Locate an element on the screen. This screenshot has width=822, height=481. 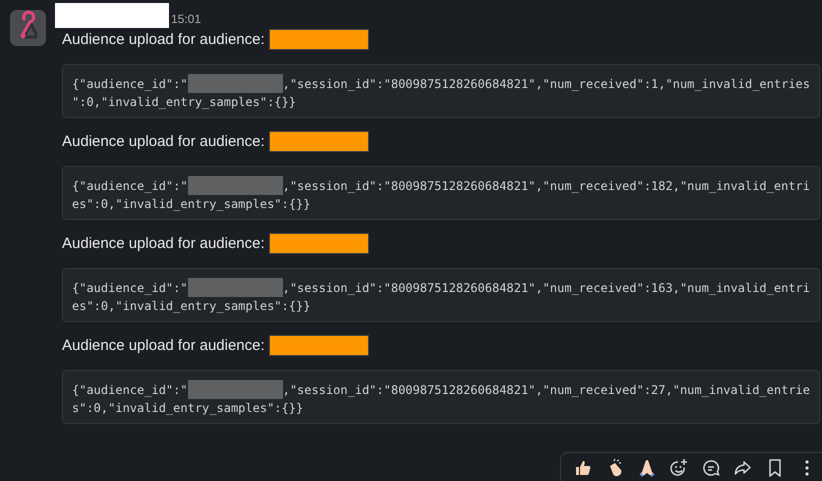
code-text: s":0,"invalid_entry_samples":{}} is located at coordinates (188, 408).